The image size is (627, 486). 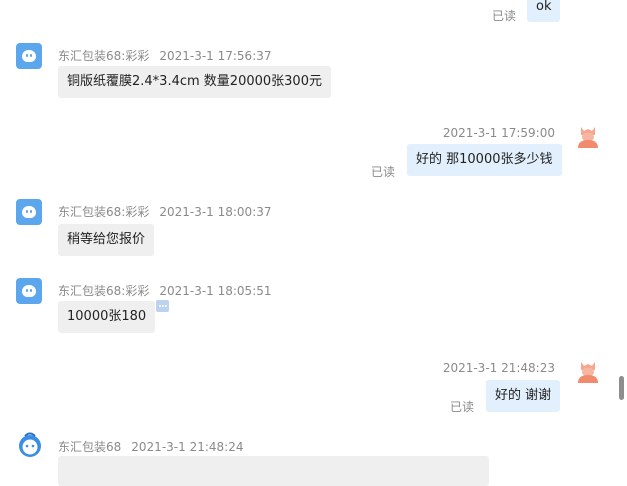 What do you see at coordinates (106, 240) in the screenshot?
I see `message-bubble-incoming: 稍等给您报价` at bounding box center [106, 240].